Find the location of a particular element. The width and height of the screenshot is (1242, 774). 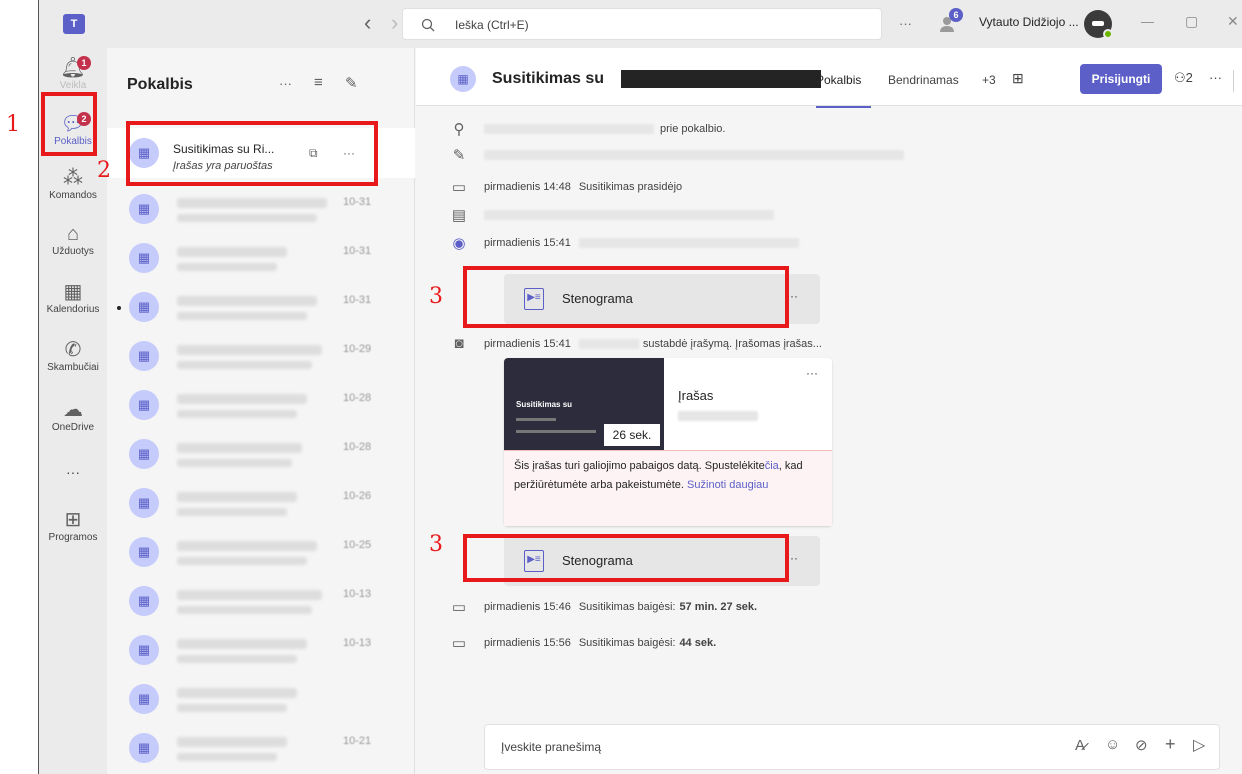

annotation-3a: 3 is located at coordinates (436, 296).